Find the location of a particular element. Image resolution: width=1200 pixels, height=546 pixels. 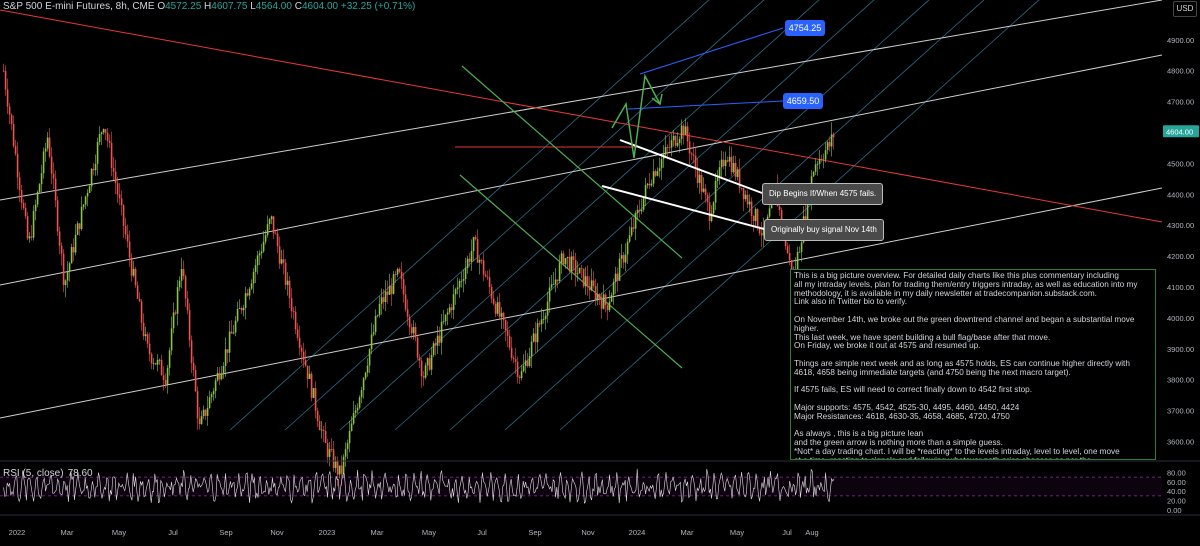

dip-callout: Dip Begins If/When 4575 fails. is located at coordinates (823, 194).